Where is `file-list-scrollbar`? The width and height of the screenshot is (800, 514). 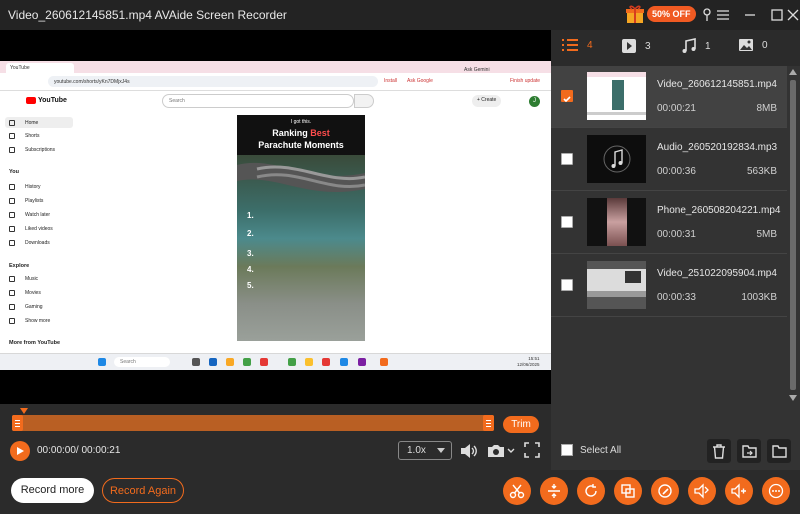
file-list-scrollbar is located at coordinates (793, 236).